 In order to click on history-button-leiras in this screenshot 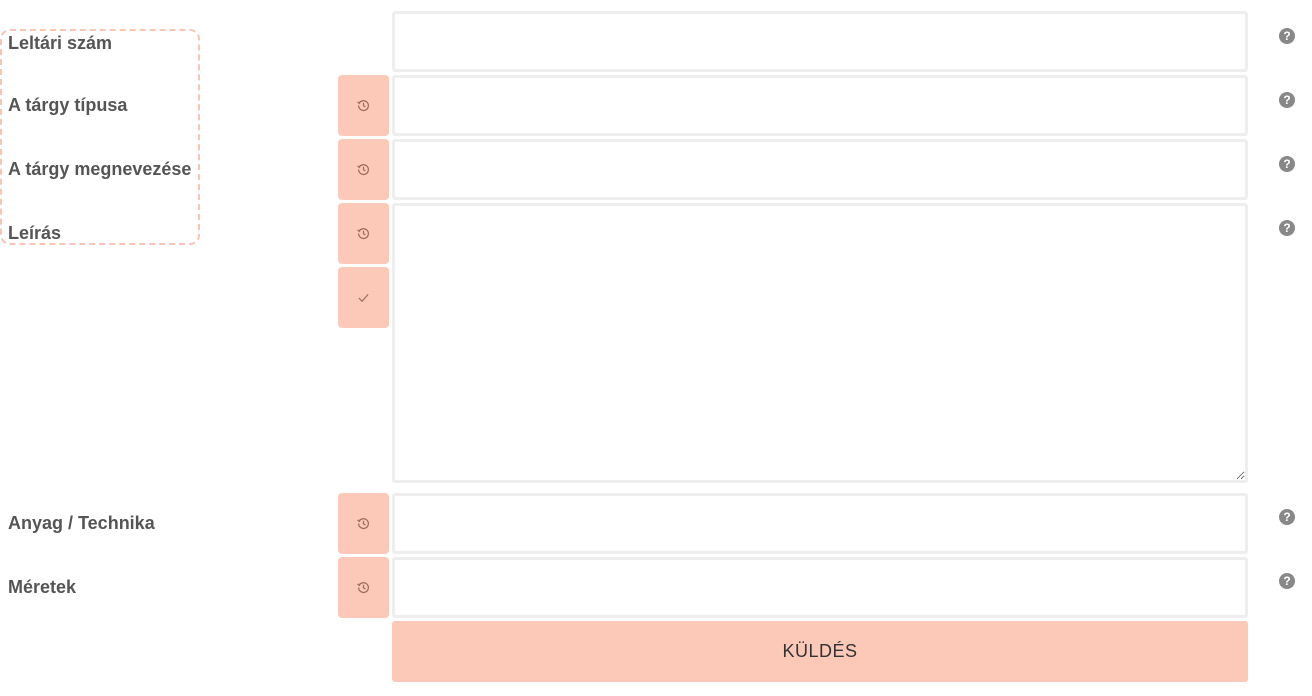, I will do `click(363, 233)`.